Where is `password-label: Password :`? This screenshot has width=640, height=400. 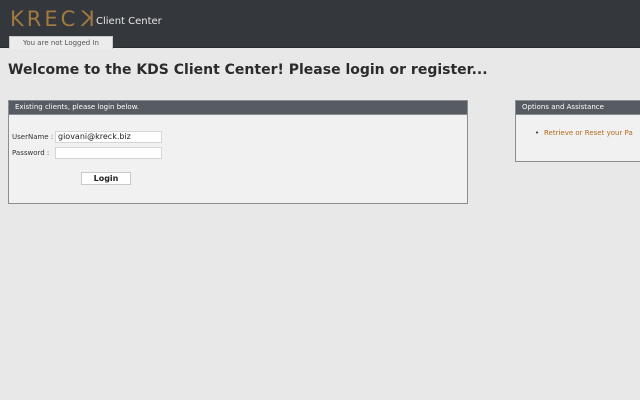 password-label: Password : is located at coordinates (31, 153).